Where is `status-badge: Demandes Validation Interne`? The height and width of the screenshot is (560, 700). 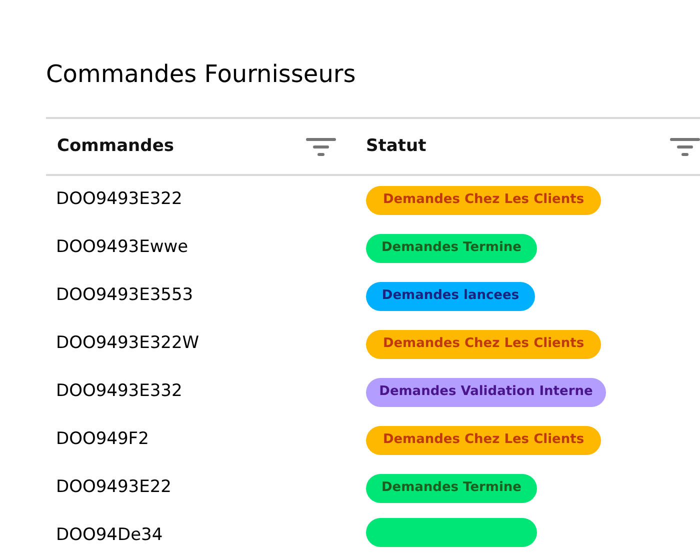 status-badge: Demandes Validation Interne is located at coordinates (486, 392).